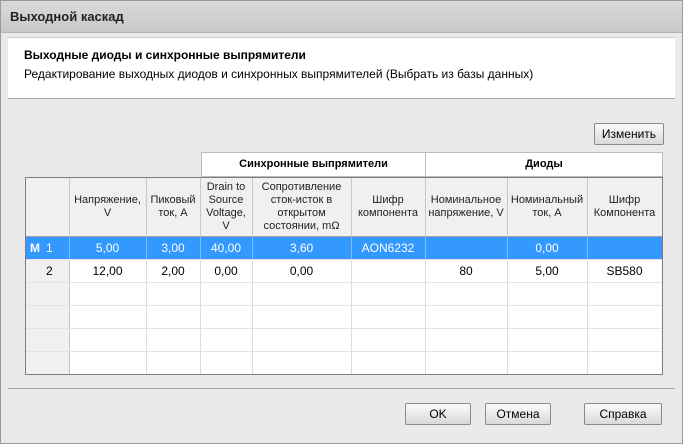  What do you see at coordinates (48, 207) in the screenshot?
I see `column-header-row-marker` at bounding box center [48, 207].